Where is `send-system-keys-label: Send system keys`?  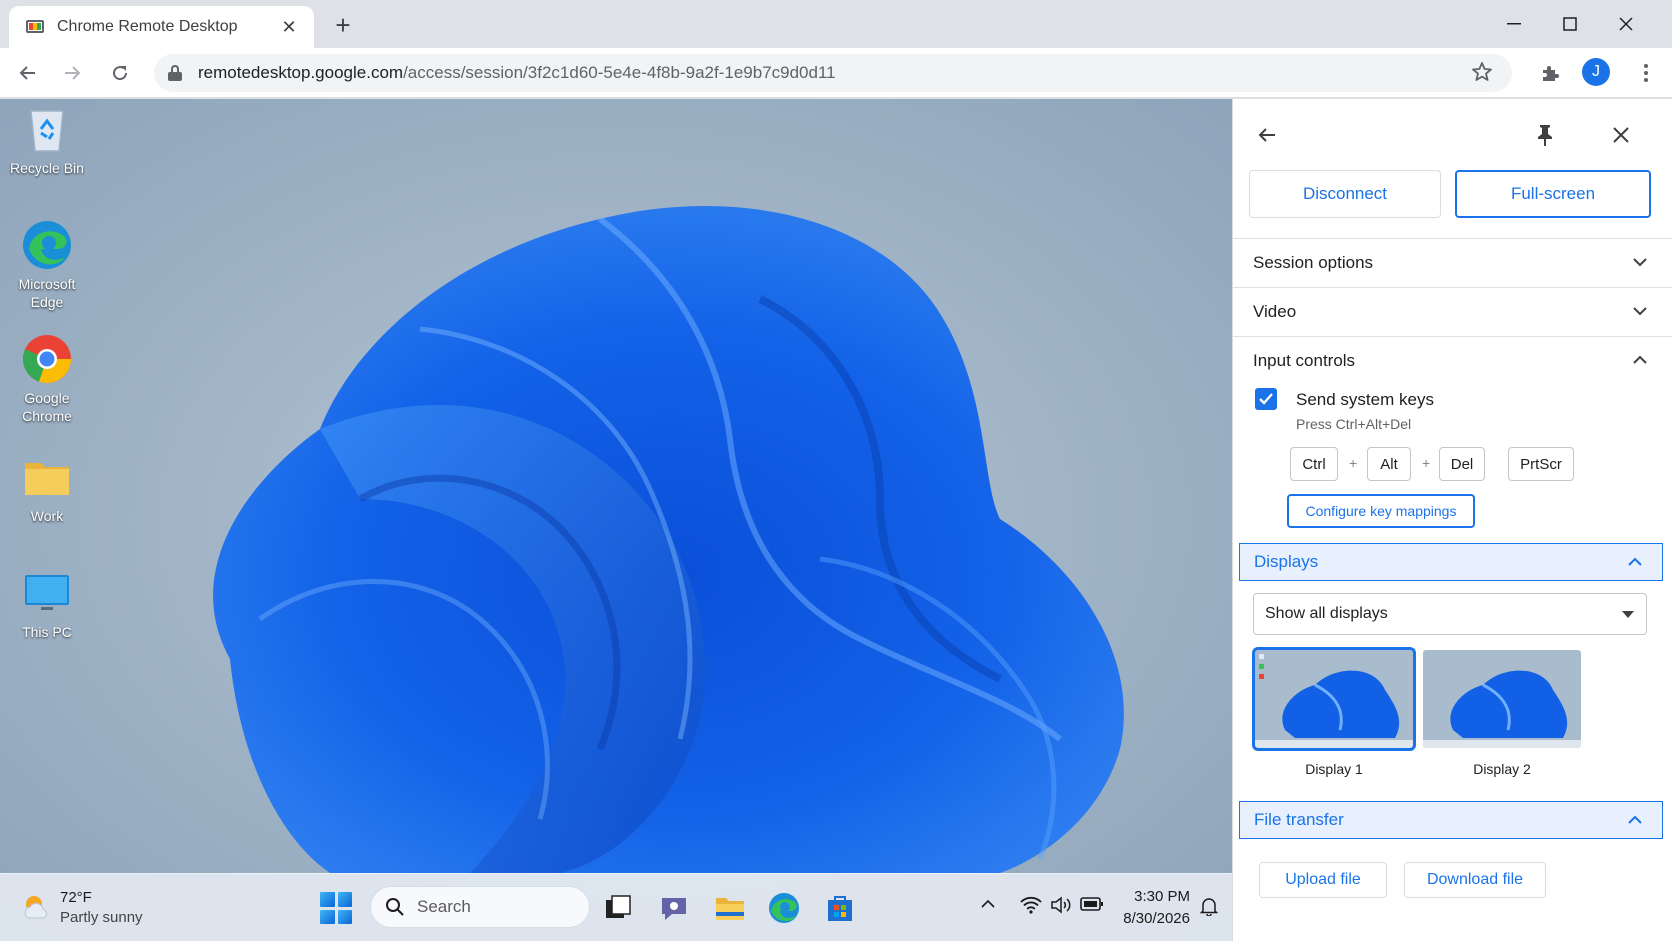 send-system-keys-label: Send system keys is located at coordinates (1365, 399).